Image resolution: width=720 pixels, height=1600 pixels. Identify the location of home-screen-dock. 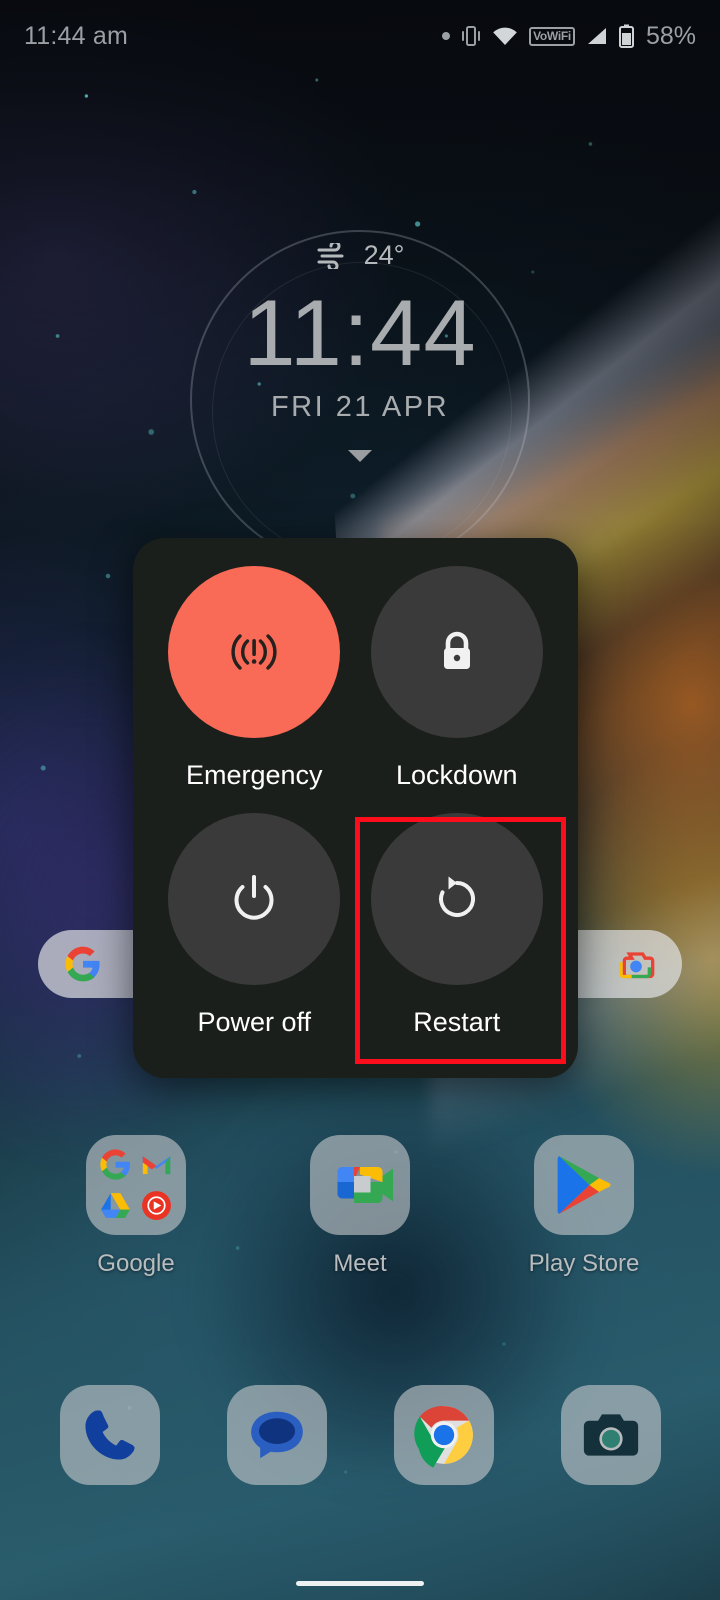
(360, 1435).